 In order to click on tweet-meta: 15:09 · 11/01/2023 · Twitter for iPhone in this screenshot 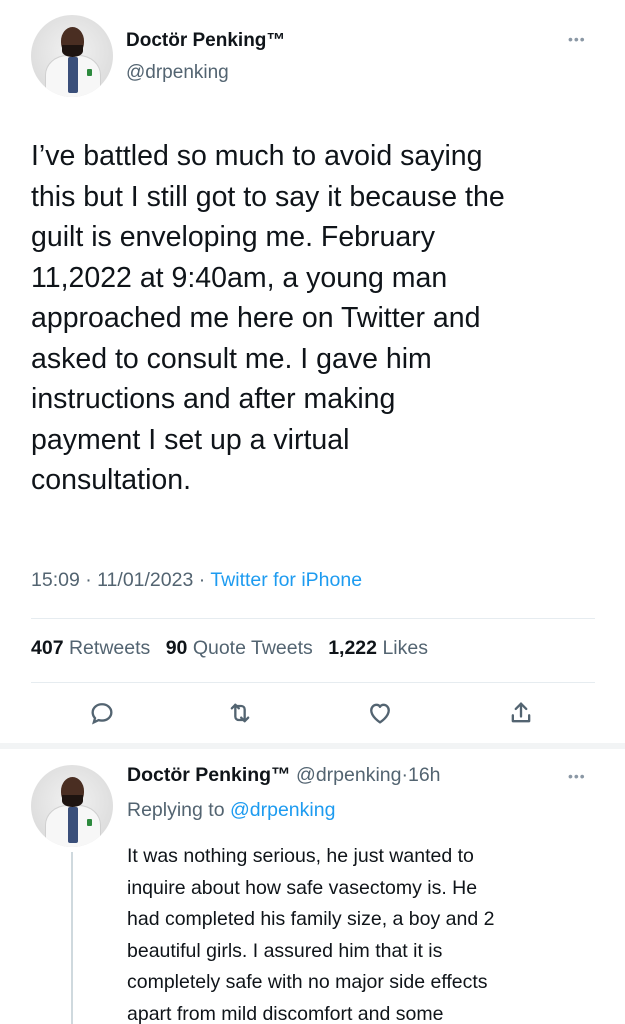, I will do `click(196, 580)`.